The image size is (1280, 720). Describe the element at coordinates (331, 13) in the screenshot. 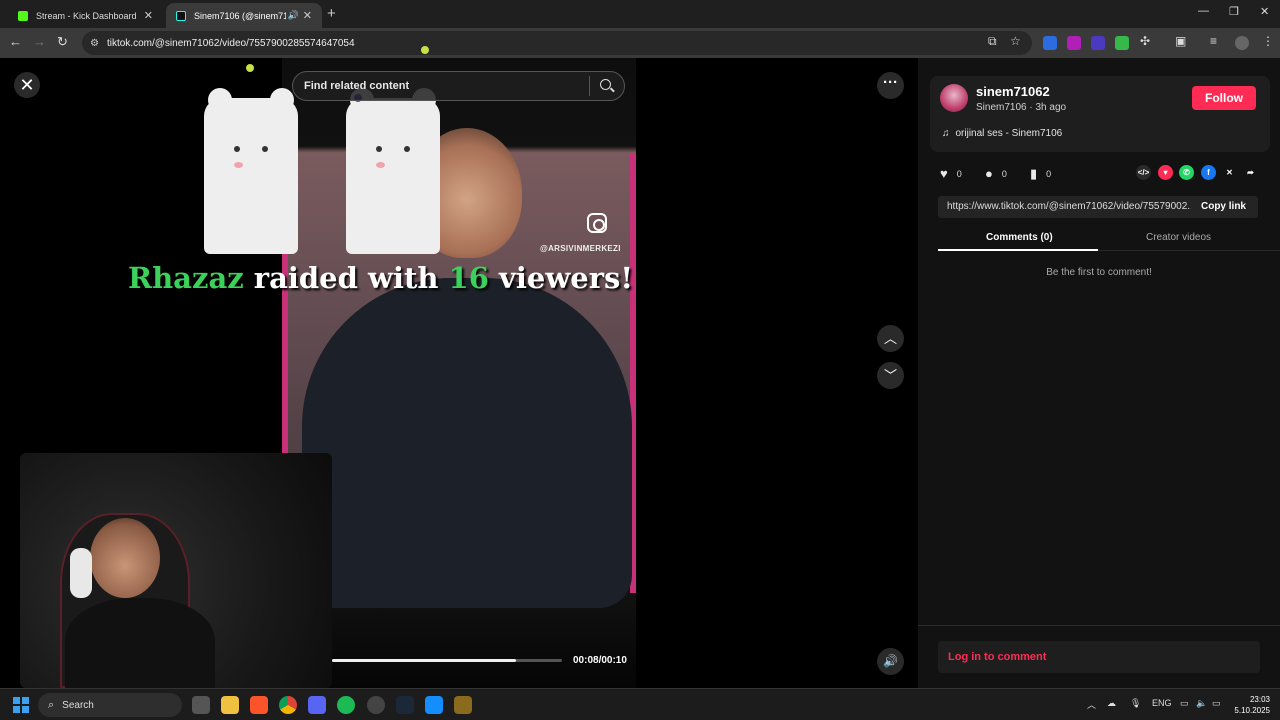

I see `new-tab-button: +` at that location.